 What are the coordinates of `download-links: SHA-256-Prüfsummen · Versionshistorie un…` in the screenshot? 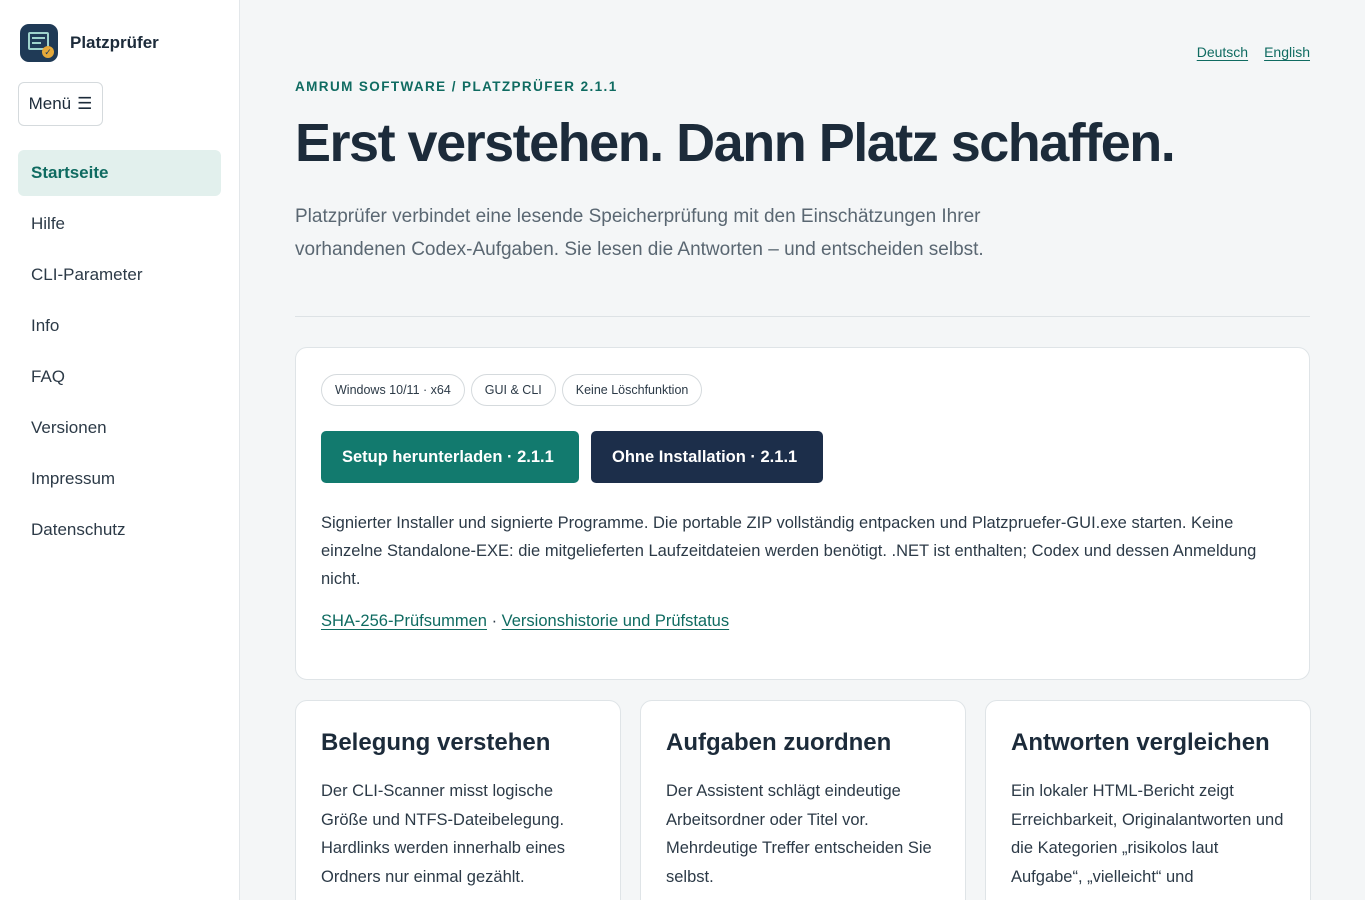 It's located at (525, 621).